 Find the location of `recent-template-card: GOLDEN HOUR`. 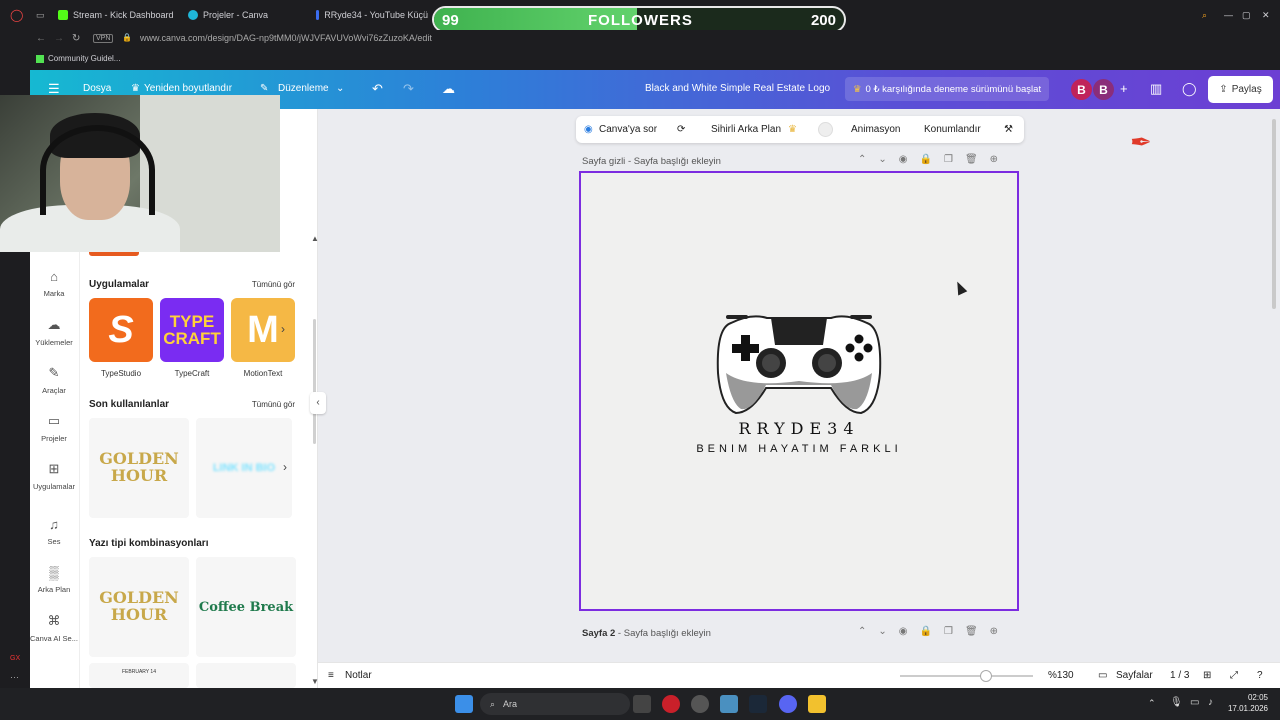

recent-template-card: GOLDEN HOUR is located at coordinates (139, 468).